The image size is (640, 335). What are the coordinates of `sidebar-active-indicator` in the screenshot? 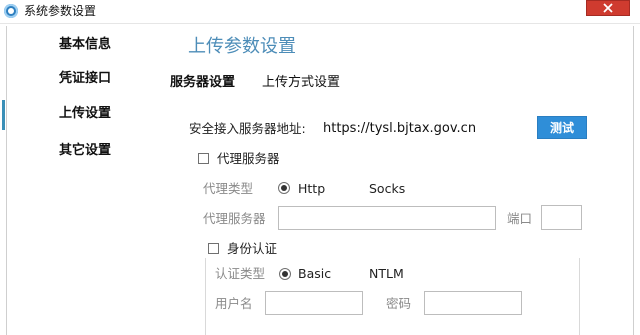 It's located at (3, 115).